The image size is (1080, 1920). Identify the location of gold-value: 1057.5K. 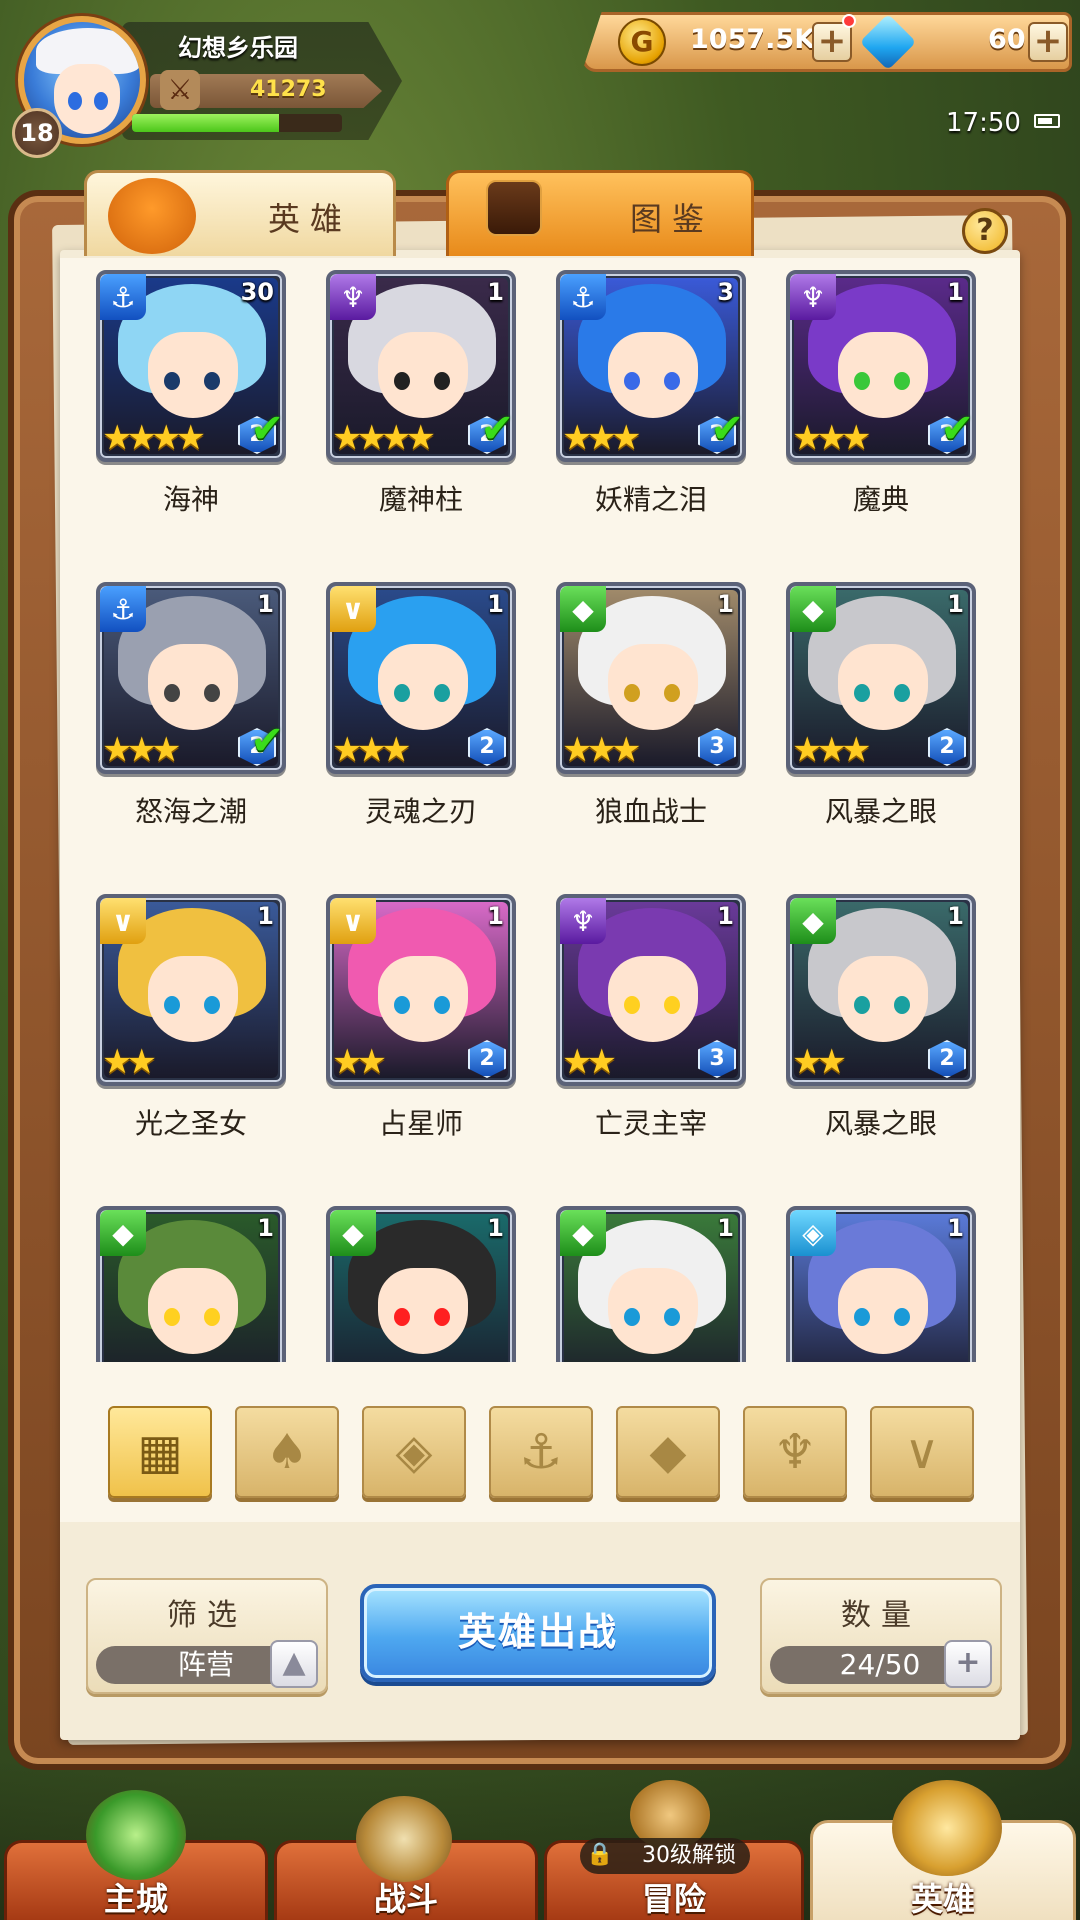
(753, 39).